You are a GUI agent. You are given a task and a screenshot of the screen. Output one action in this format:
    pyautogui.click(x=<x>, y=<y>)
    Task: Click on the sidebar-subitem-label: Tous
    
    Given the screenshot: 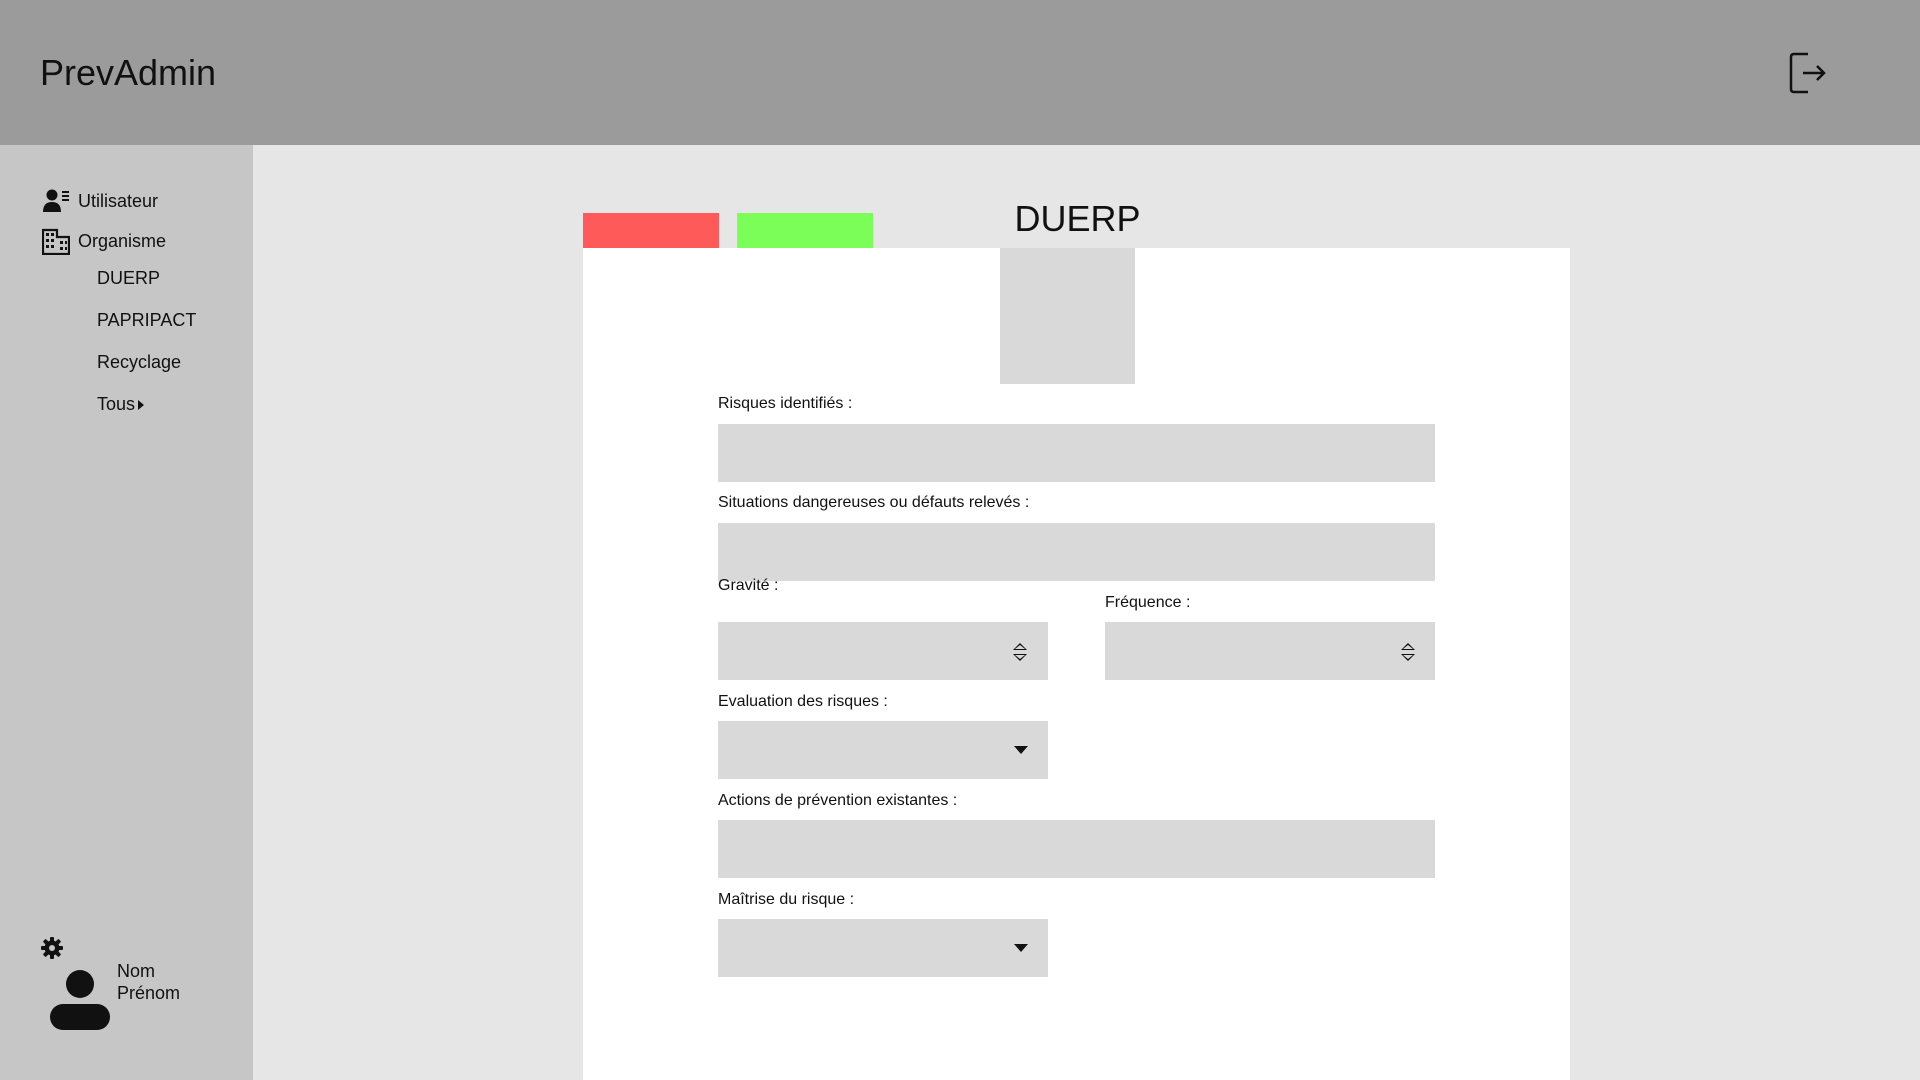 What is the action you would take?
    pyautogui.click(x=116, y=404)
    